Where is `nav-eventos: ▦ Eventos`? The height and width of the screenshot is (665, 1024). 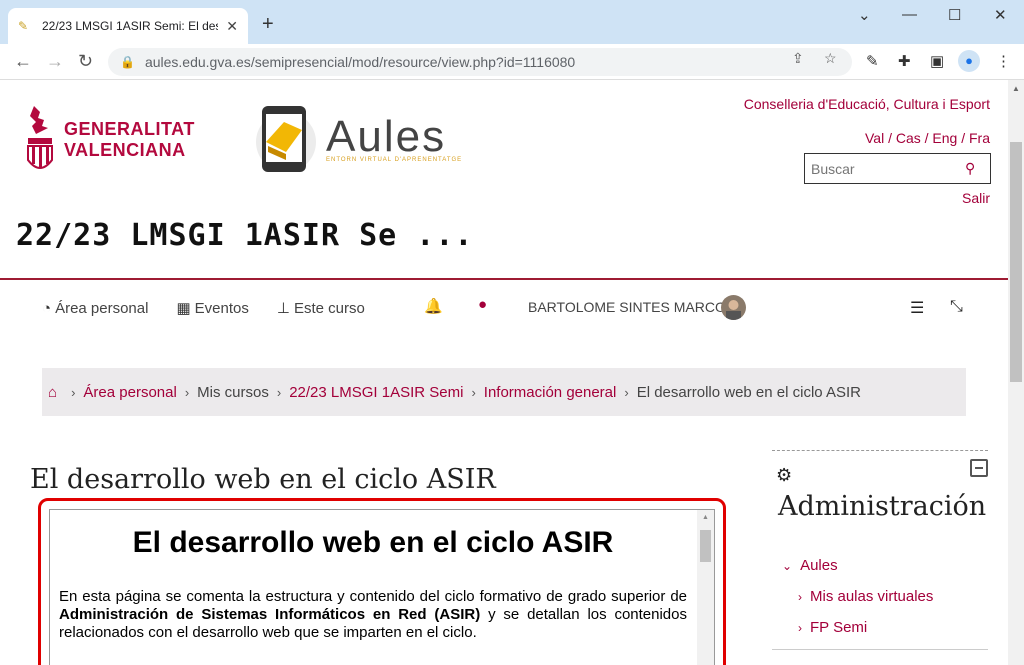 nav-eventos: ▦ Eventos is located at coordinates (212, 308).